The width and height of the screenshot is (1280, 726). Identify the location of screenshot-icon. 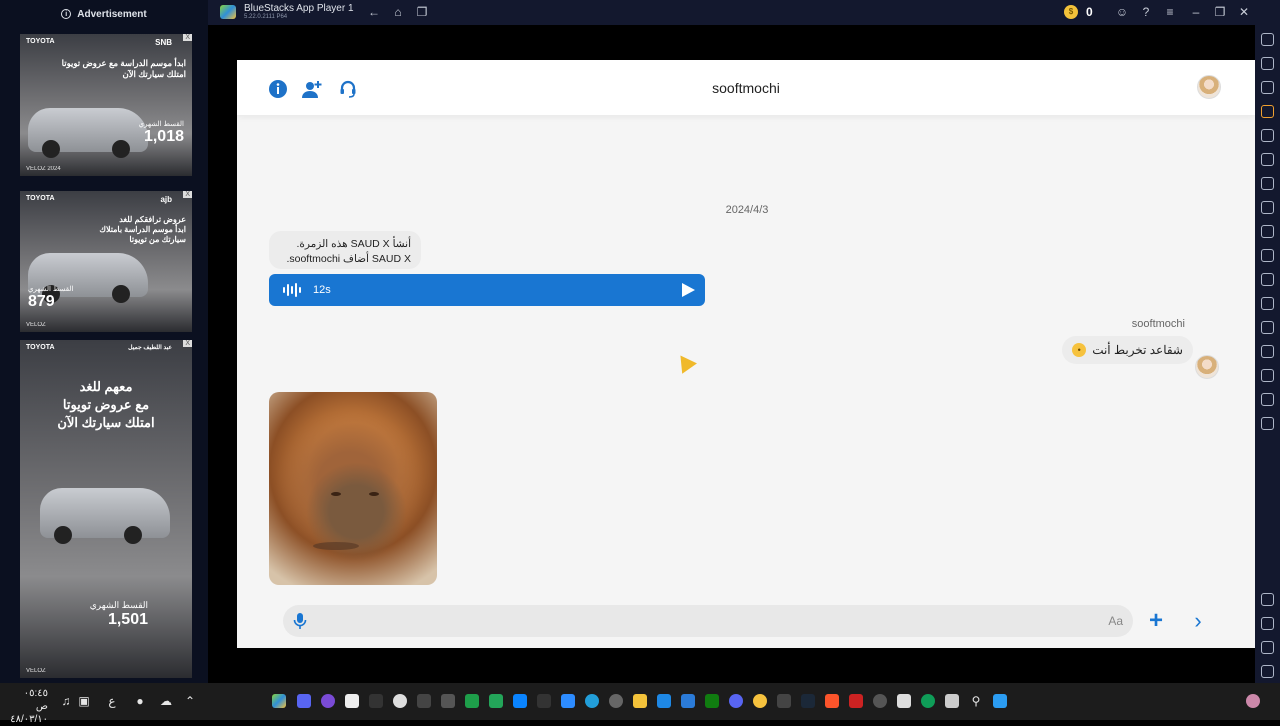
(1267, 231).